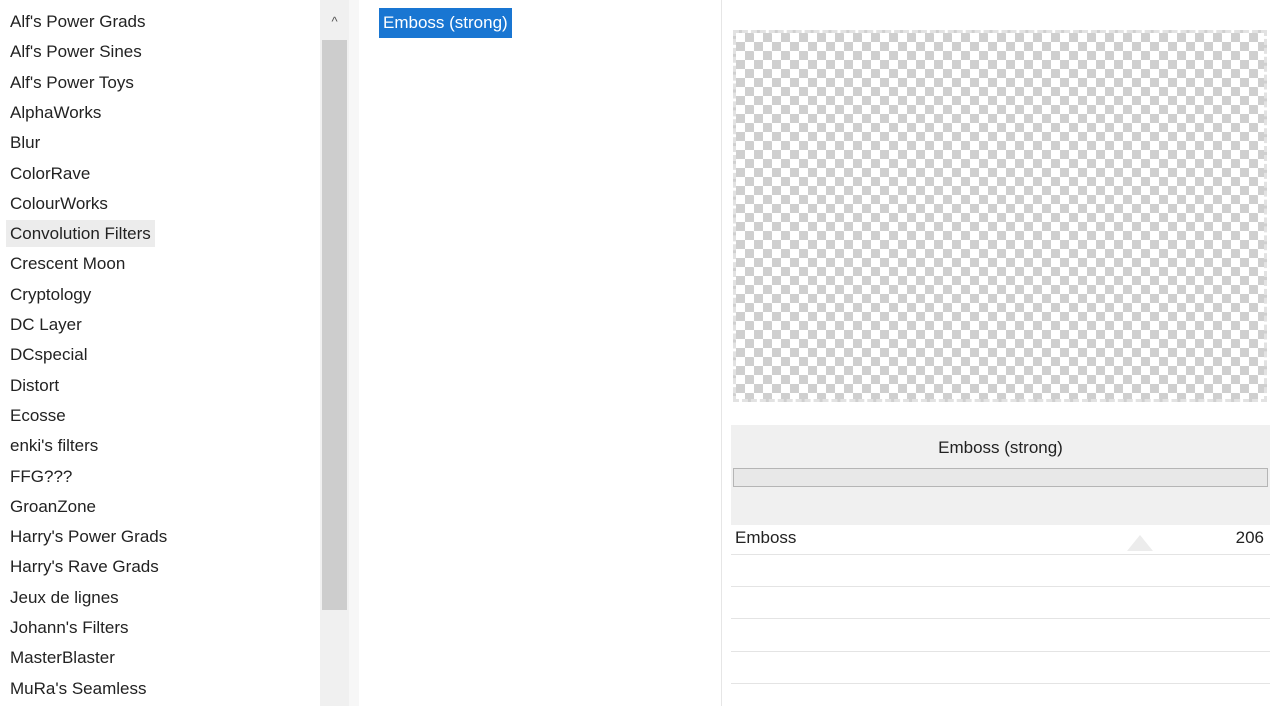 The height and width of the screenshot is (706, 1270). Describe the element at coordinates (62, 657) in the screenshot. I see `category-item: MasterBlaster` at that location.